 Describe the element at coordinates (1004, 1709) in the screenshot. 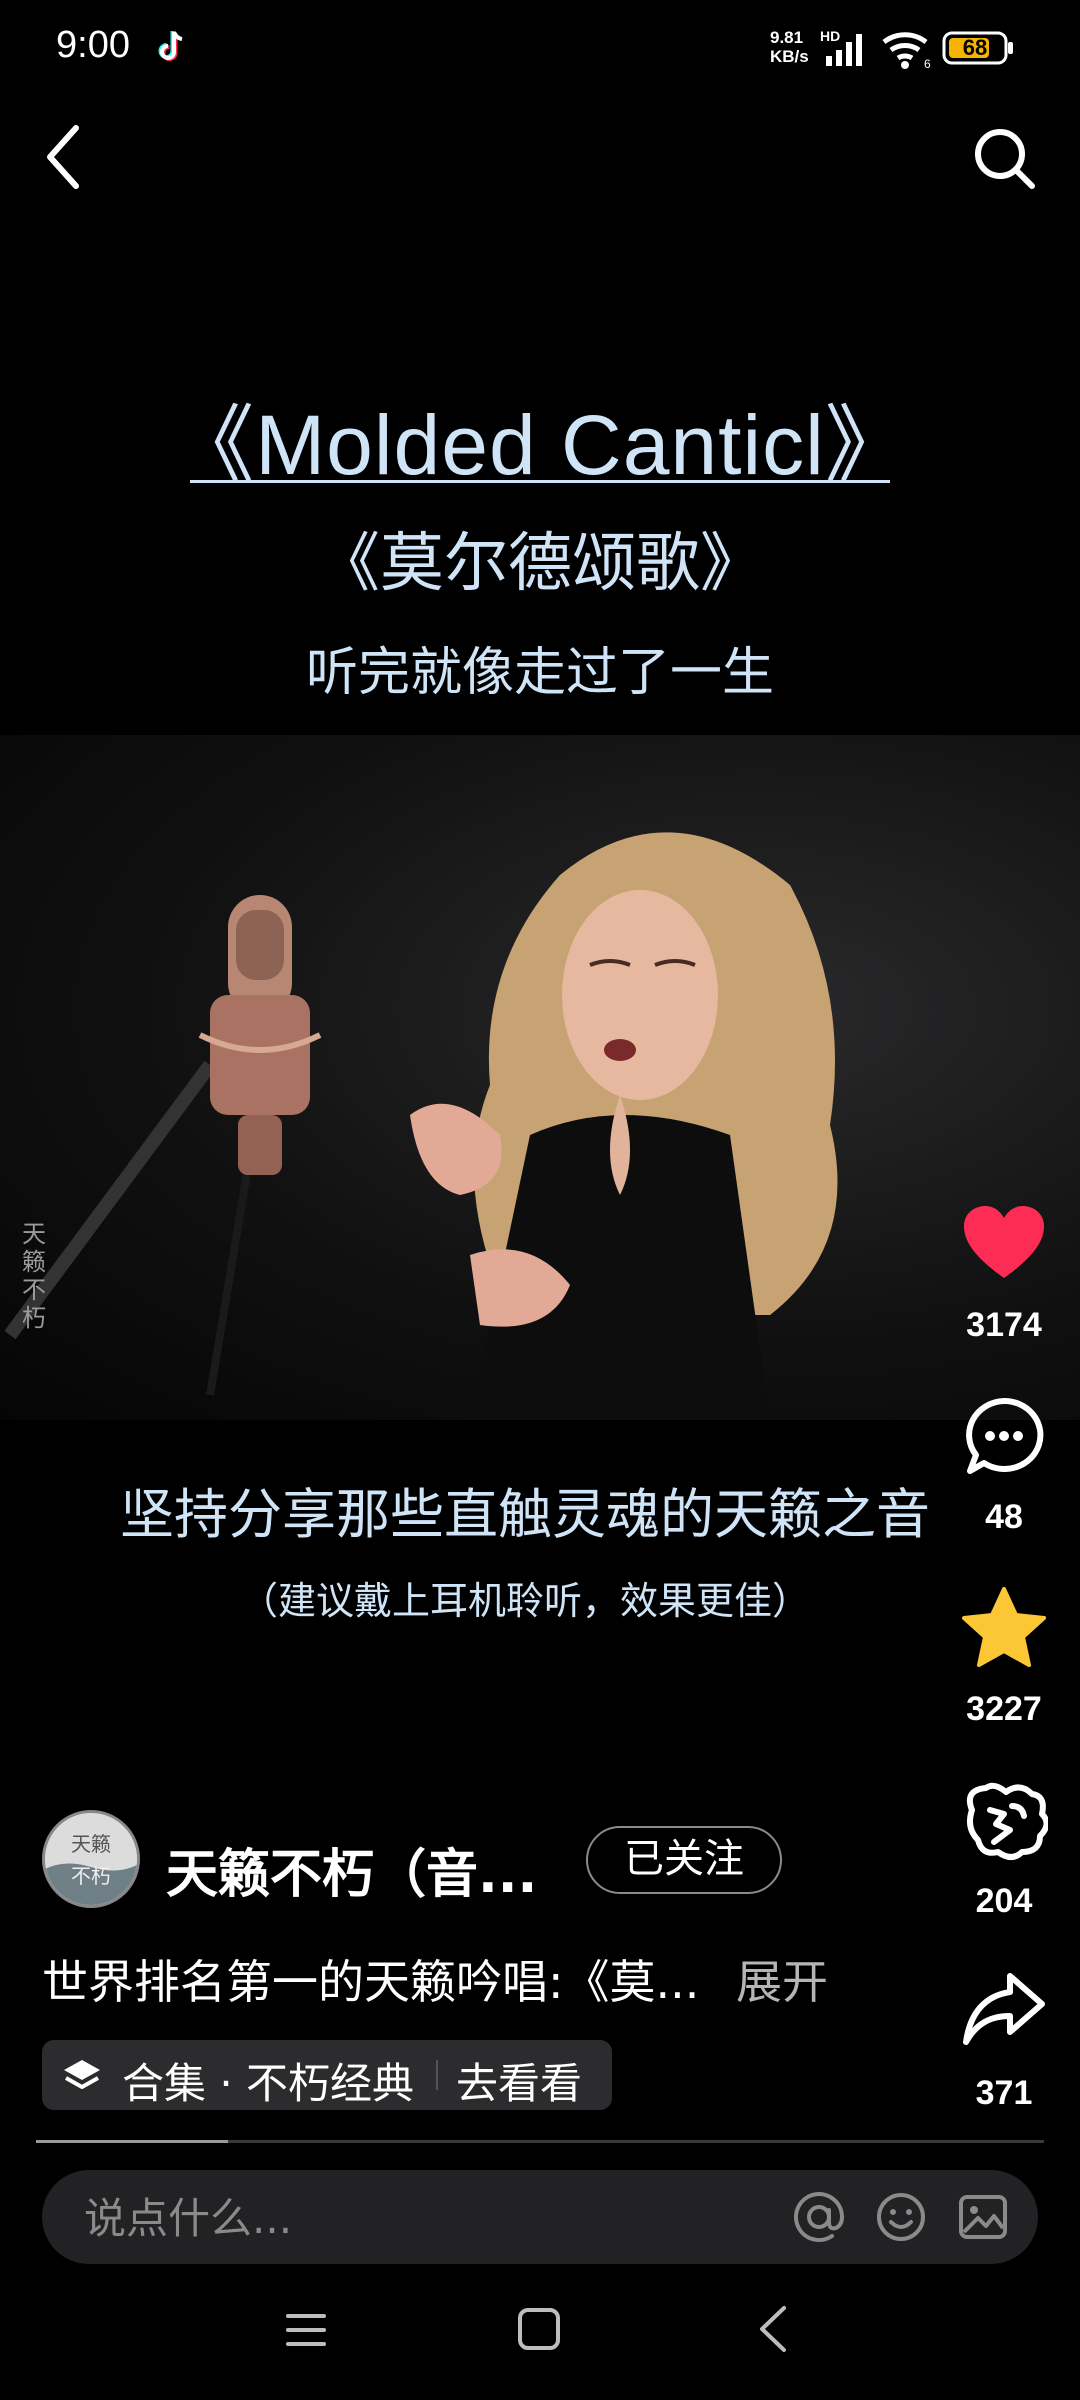

I see `favorite-count: 3227` at that location.